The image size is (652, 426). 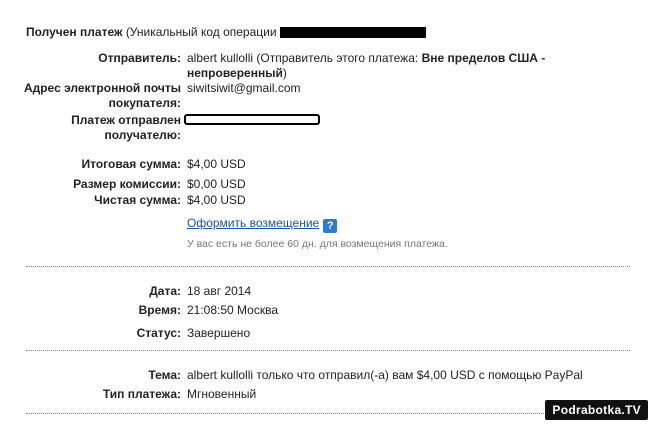 What do you see at coordinates (126, 127) in the screenshot?
I see `recipient-label: Платеж отправлен получателю:` at bounding box center [126, 127].